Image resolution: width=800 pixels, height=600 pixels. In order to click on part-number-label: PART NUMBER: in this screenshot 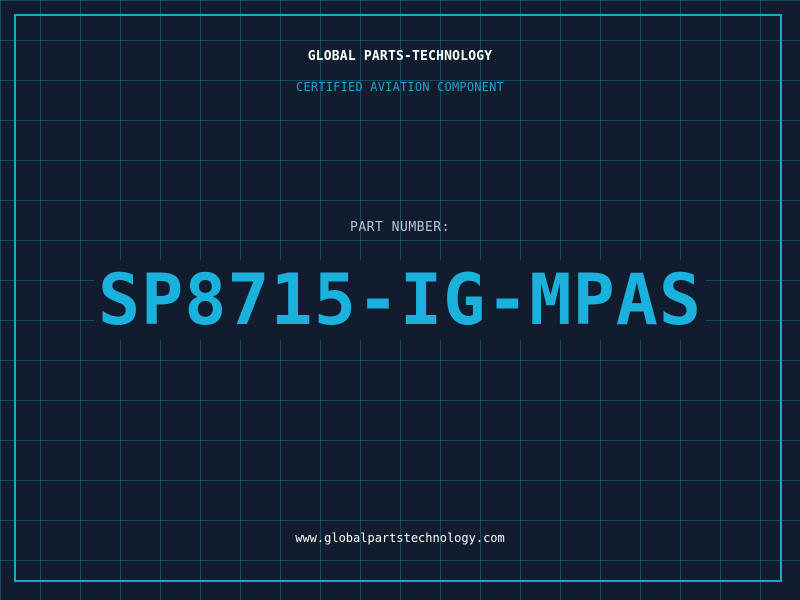, I will do `click(400, 227)`.